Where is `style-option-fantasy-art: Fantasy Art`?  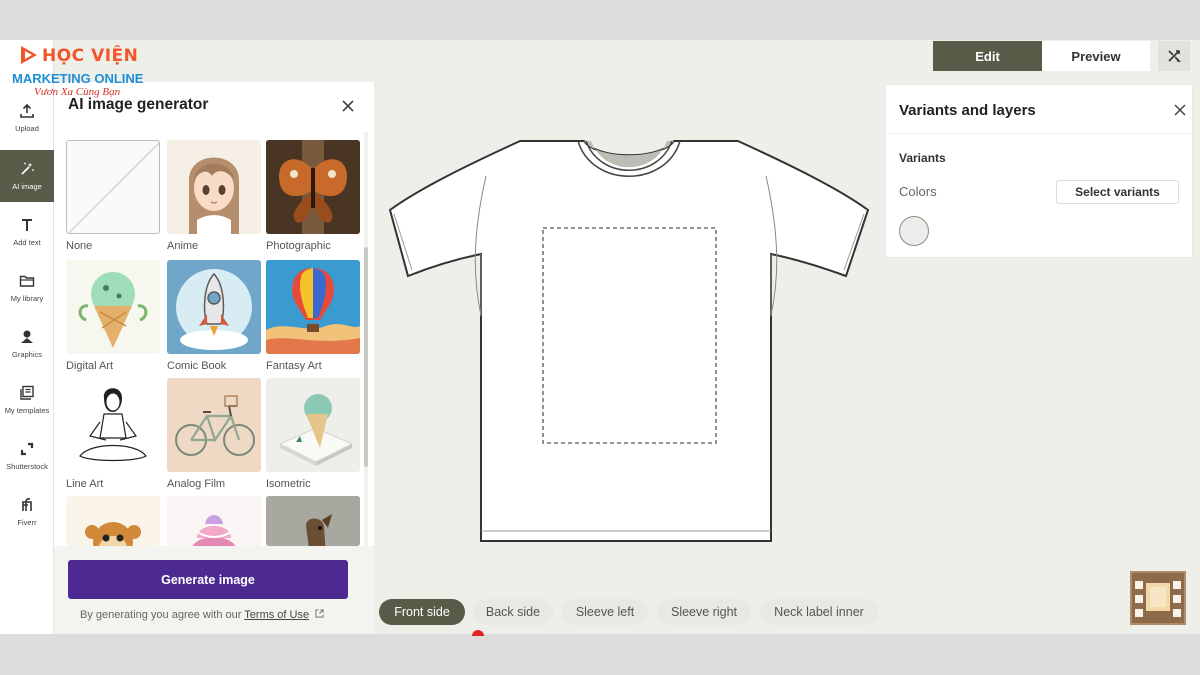
style-option-fantasy-art: Fantasy Art is located at coordinates (313, 316).